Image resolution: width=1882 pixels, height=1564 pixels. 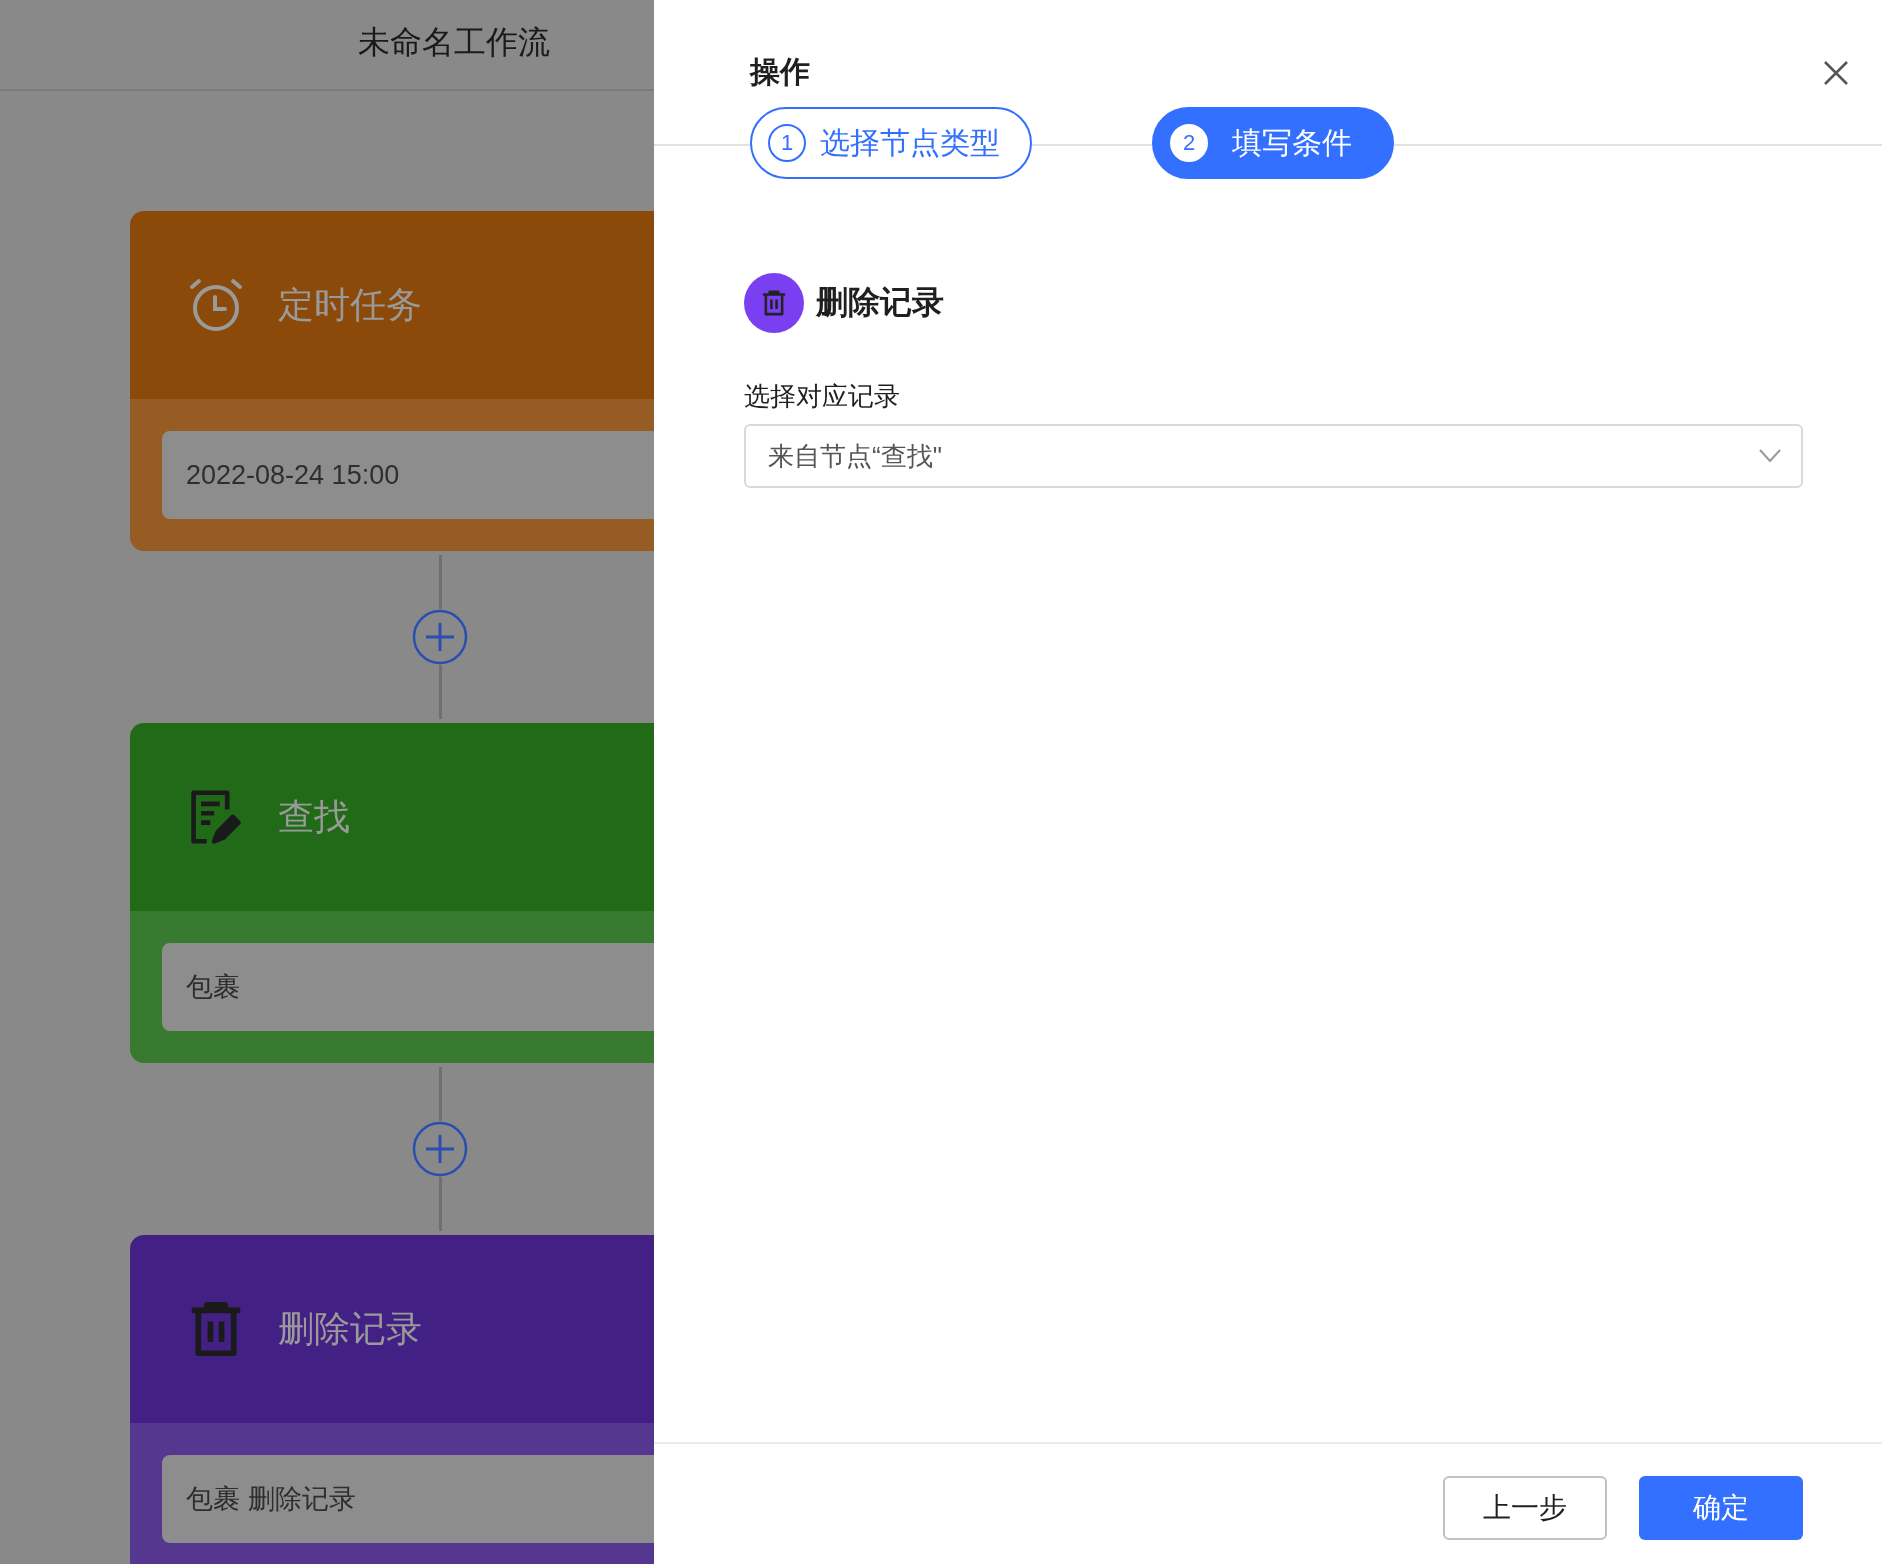 I want to click on node-type-title: 删除记录, so click(x=880, y=302).